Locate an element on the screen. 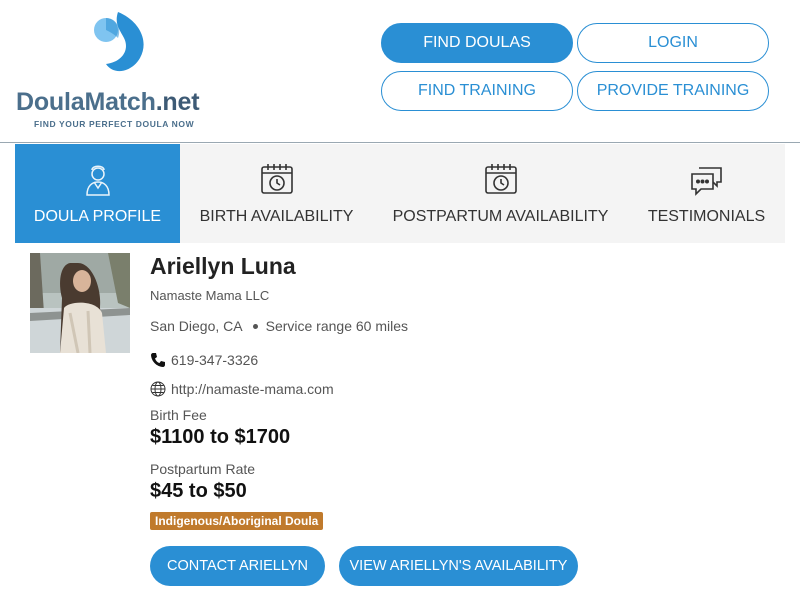 This screenshot has height=600, width=800. logo-name: DoulaMatch is located at coordinates (86, 102).